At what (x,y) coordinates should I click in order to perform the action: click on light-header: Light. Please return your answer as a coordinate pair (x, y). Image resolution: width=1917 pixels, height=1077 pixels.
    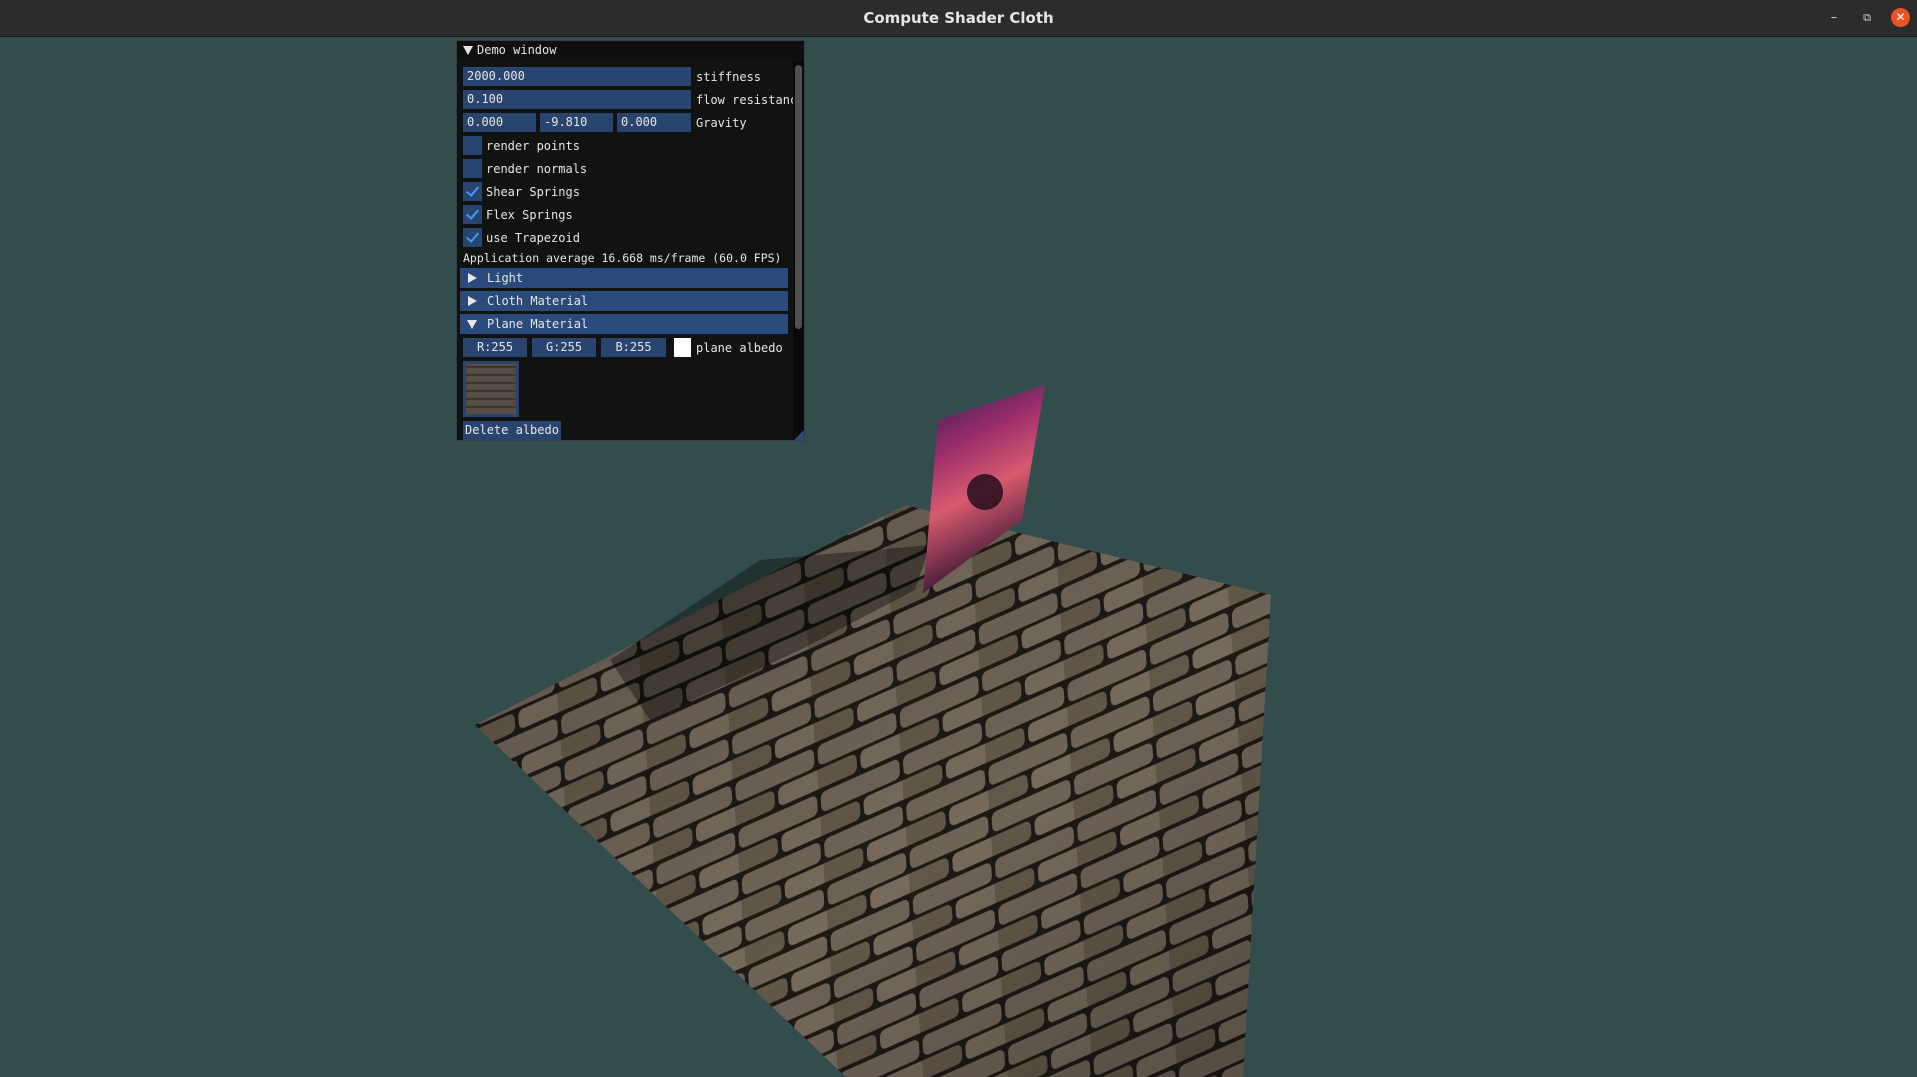
    Looking at the image, I should click on (624, 278).